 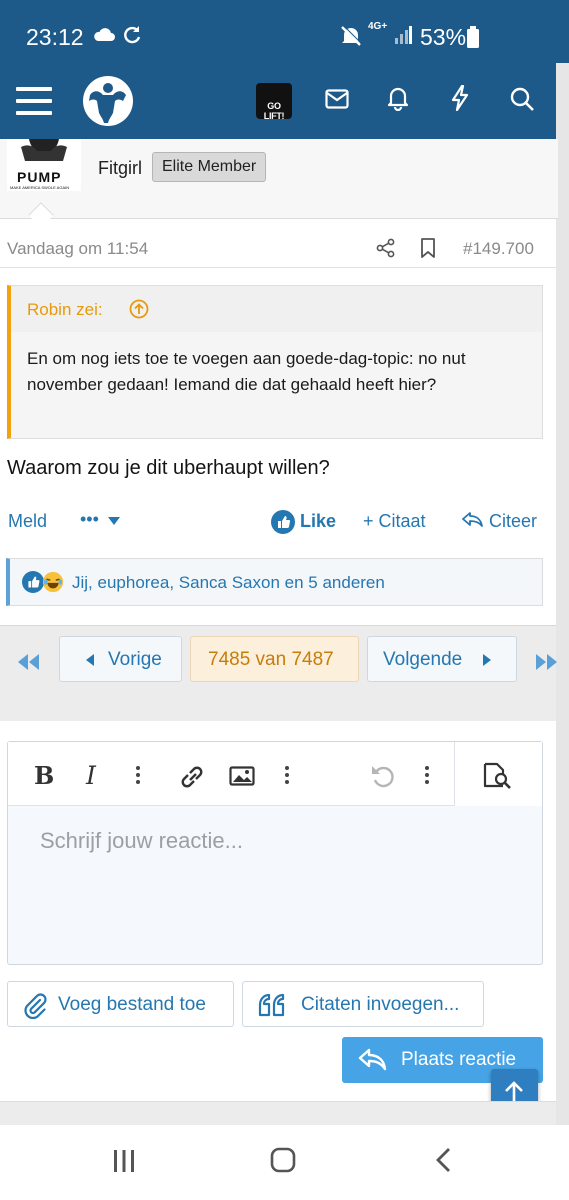 I want to click on like-reaction-icon, so click(x=33, y=584).